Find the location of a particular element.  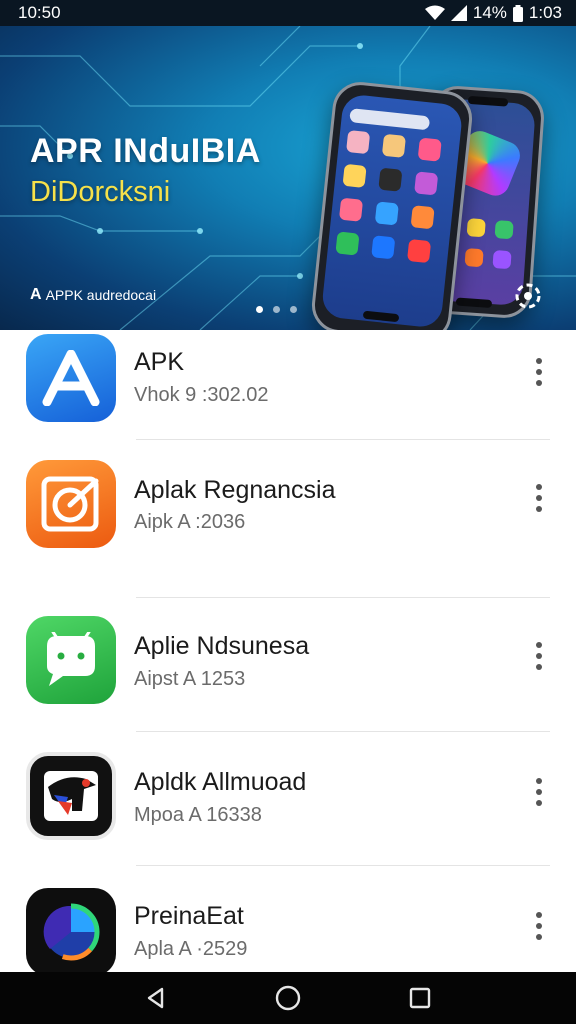

system-nav-bar is located at coordinates (288, 998).